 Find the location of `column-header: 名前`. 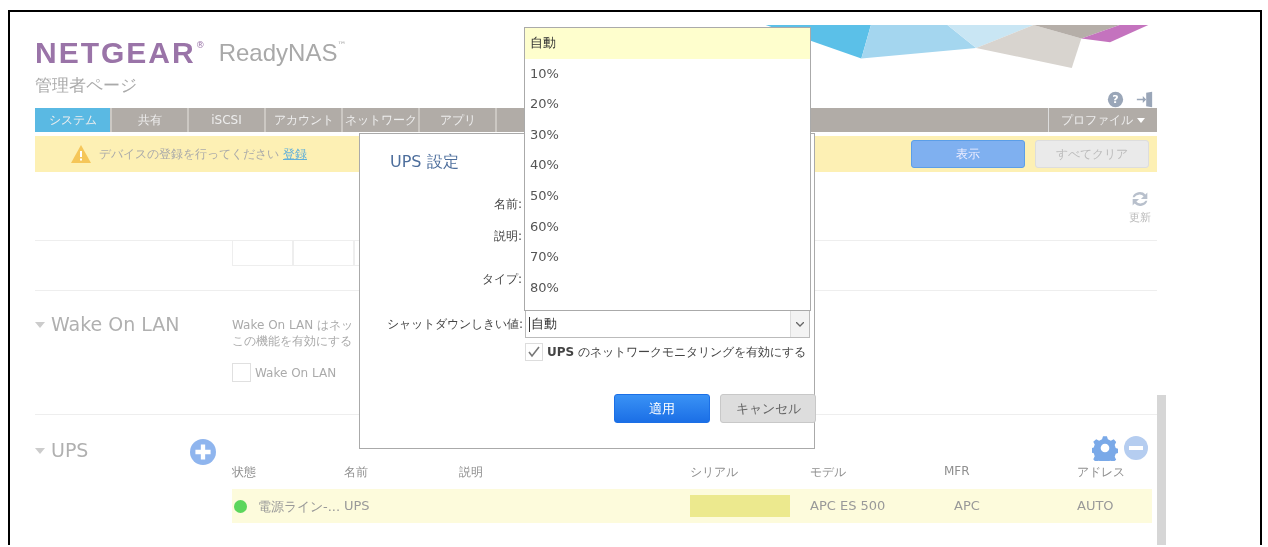

column-header: 名前 is located at coordinates (356, 472).